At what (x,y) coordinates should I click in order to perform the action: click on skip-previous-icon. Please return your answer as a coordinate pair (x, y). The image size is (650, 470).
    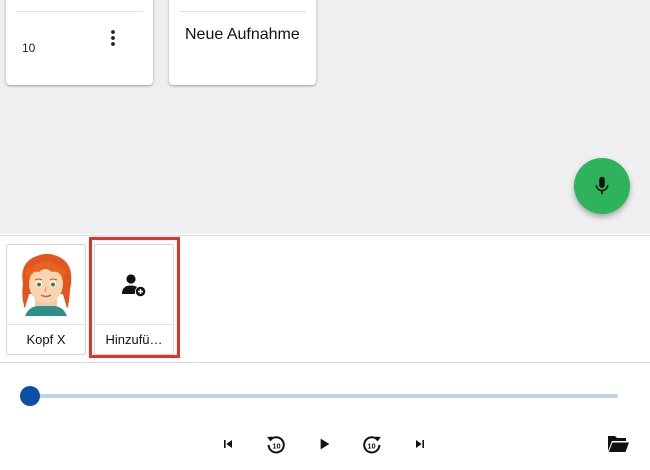
    Looking at the image, I should click on (228, 444).